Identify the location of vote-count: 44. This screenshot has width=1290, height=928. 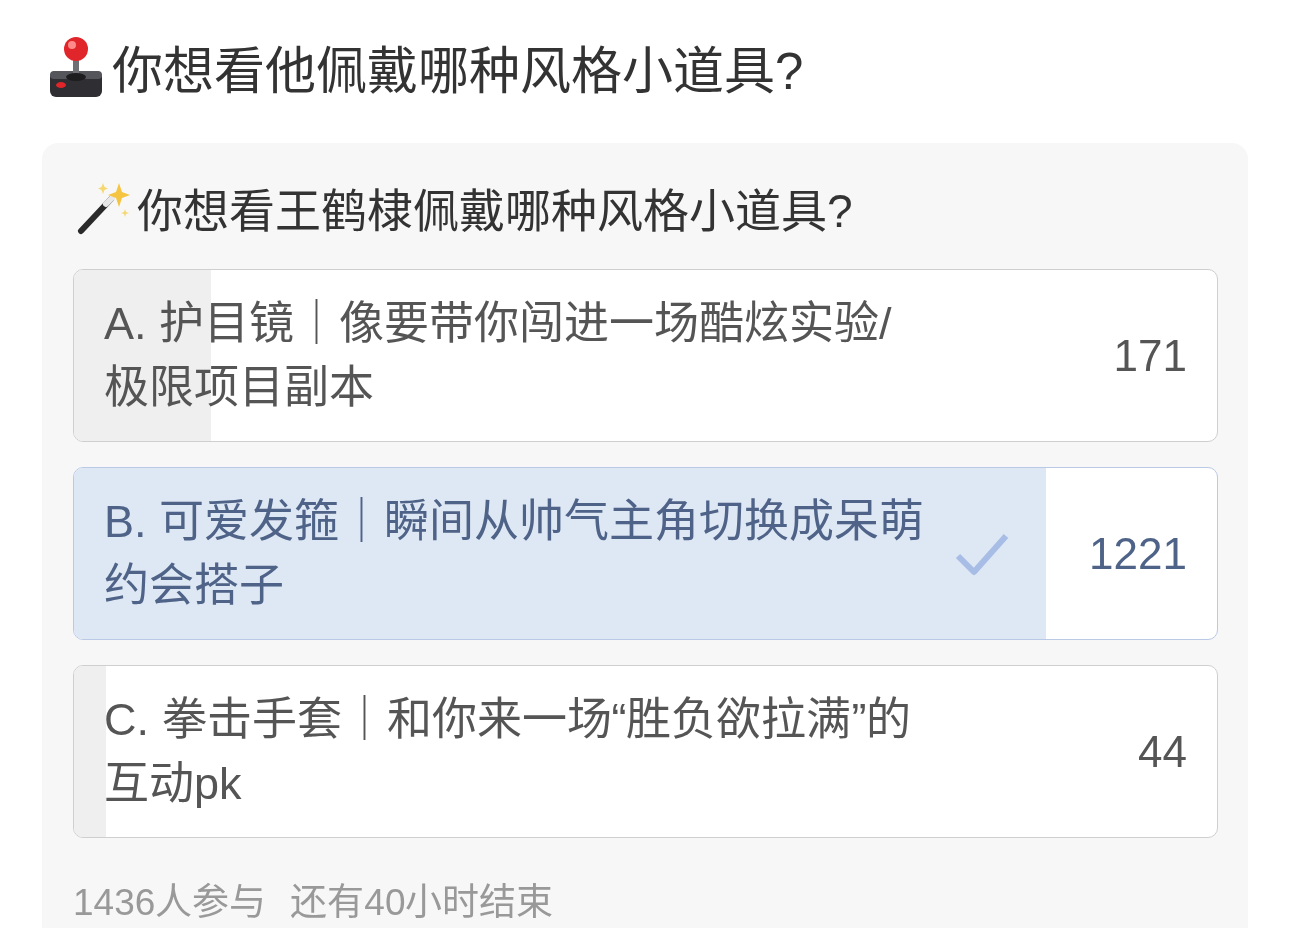
(1162, 751).